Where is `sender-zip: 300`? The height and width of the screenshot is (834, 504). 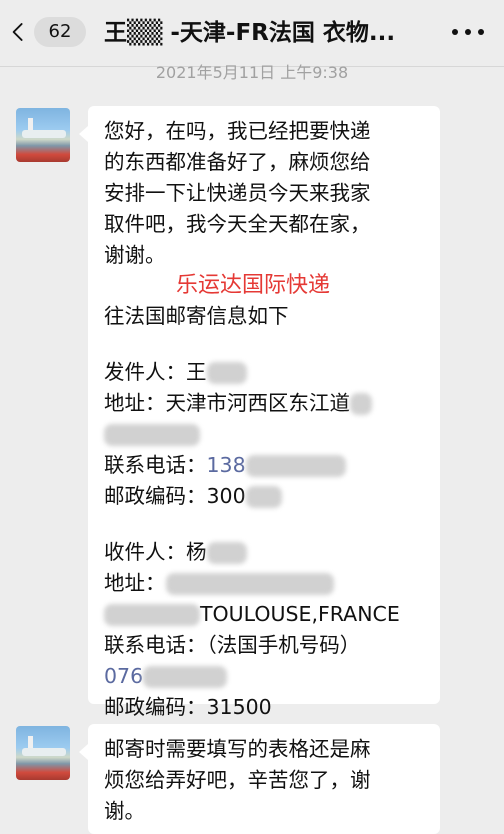
sender-zip: 300 is located at coordinates (226, 496).